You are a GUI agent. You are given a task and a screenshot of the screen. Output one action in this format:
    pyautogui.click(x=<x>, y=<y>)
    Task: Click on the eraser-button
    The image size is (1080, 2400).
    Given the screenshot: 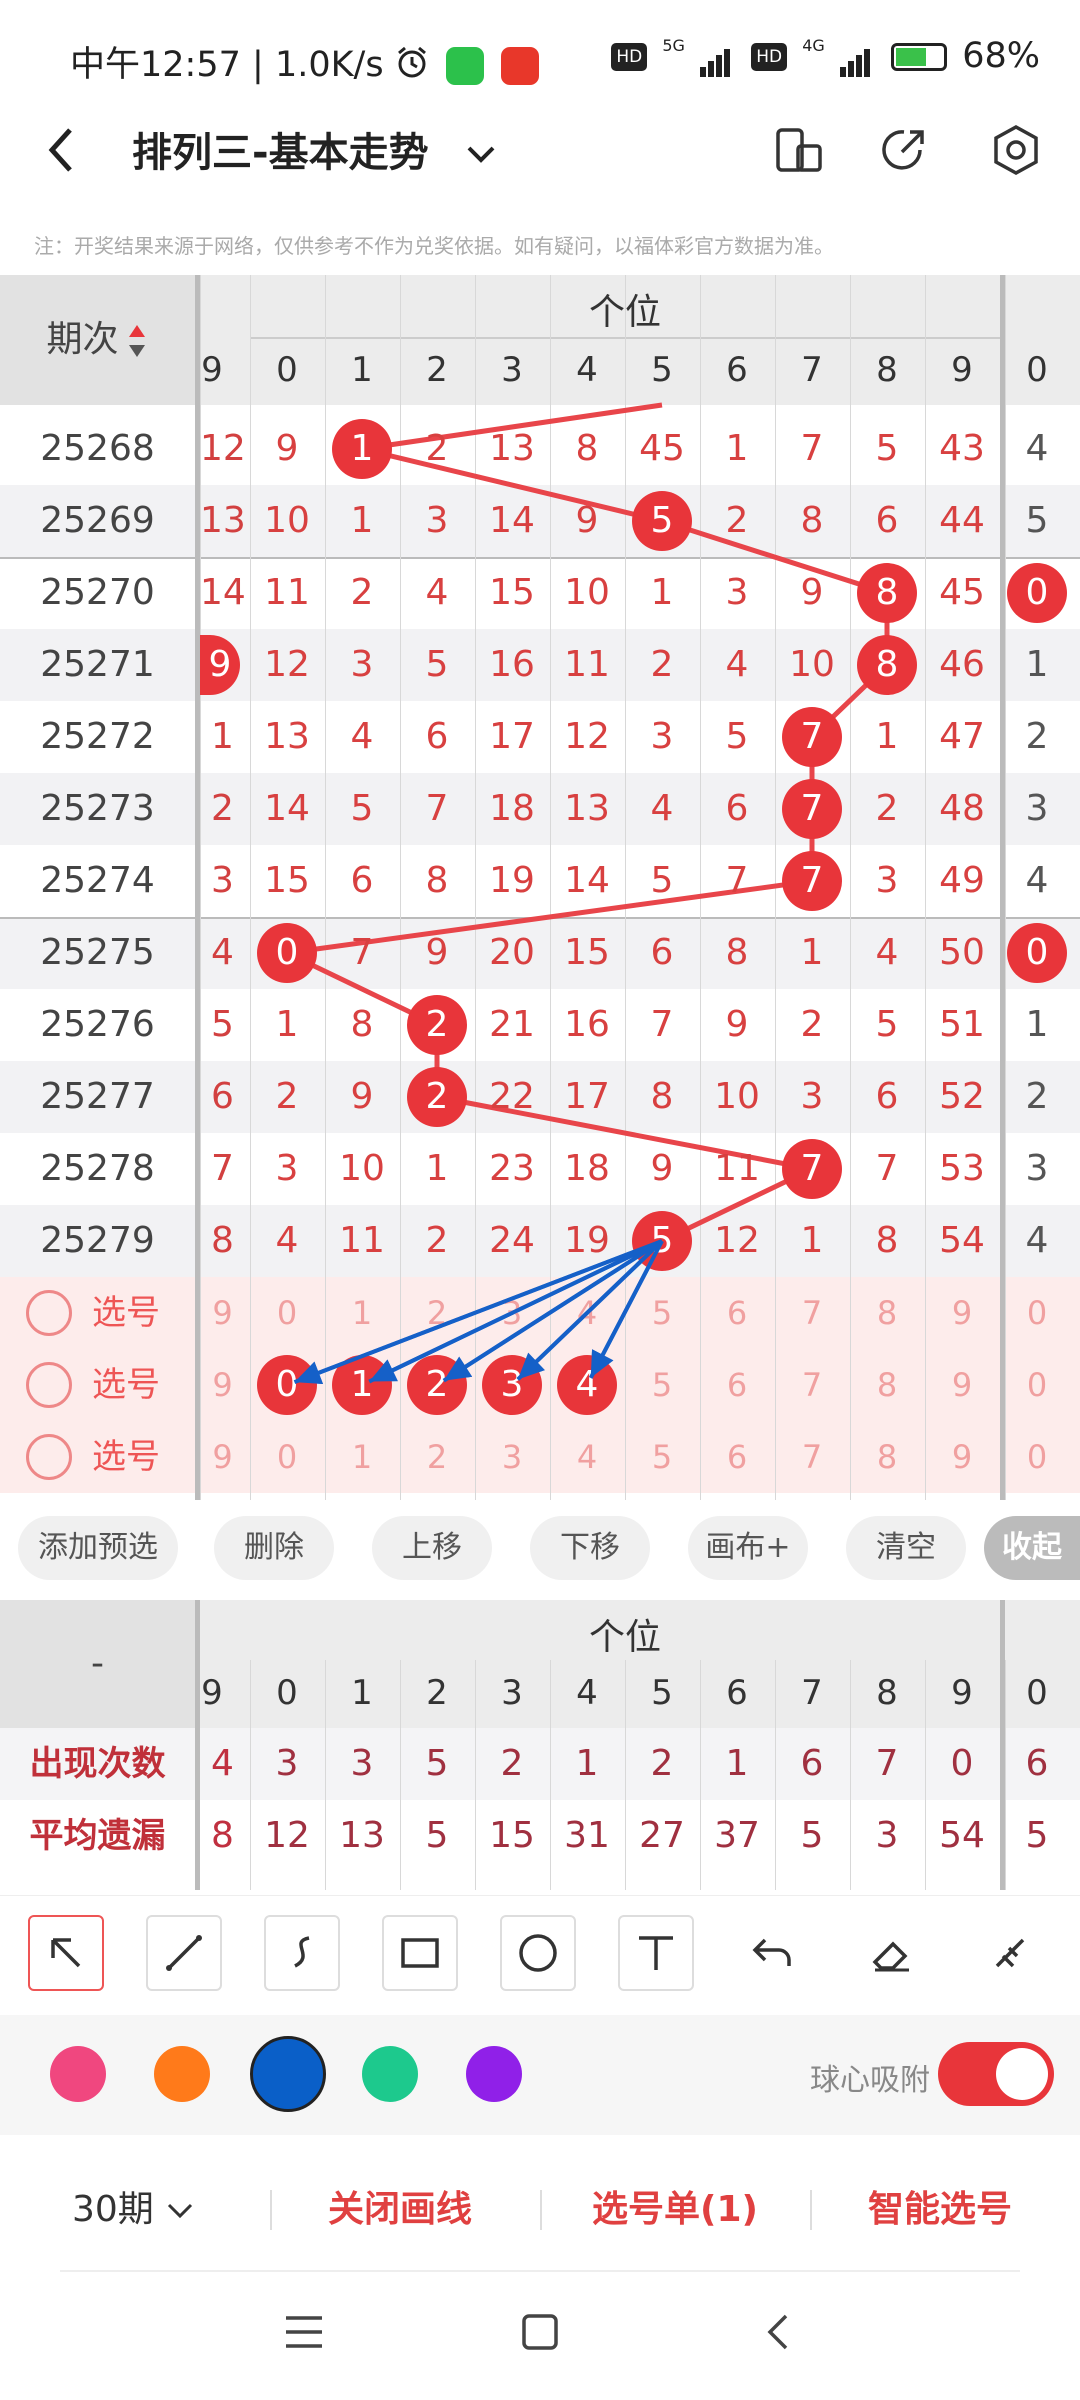 What is the action you would take?
    pyautogui.click(x=892, y=1953)
    